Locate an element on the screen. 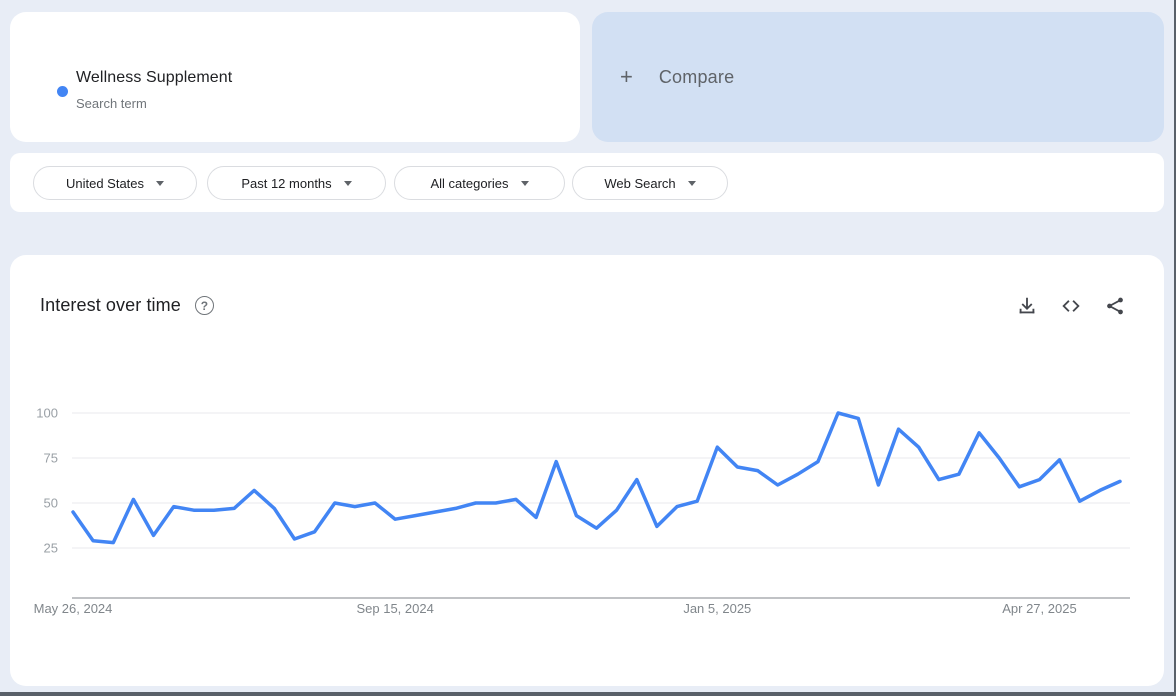 This screenshot has height=696, width=1176. category-filter-label: All categories is located at coordinates (469, 183).